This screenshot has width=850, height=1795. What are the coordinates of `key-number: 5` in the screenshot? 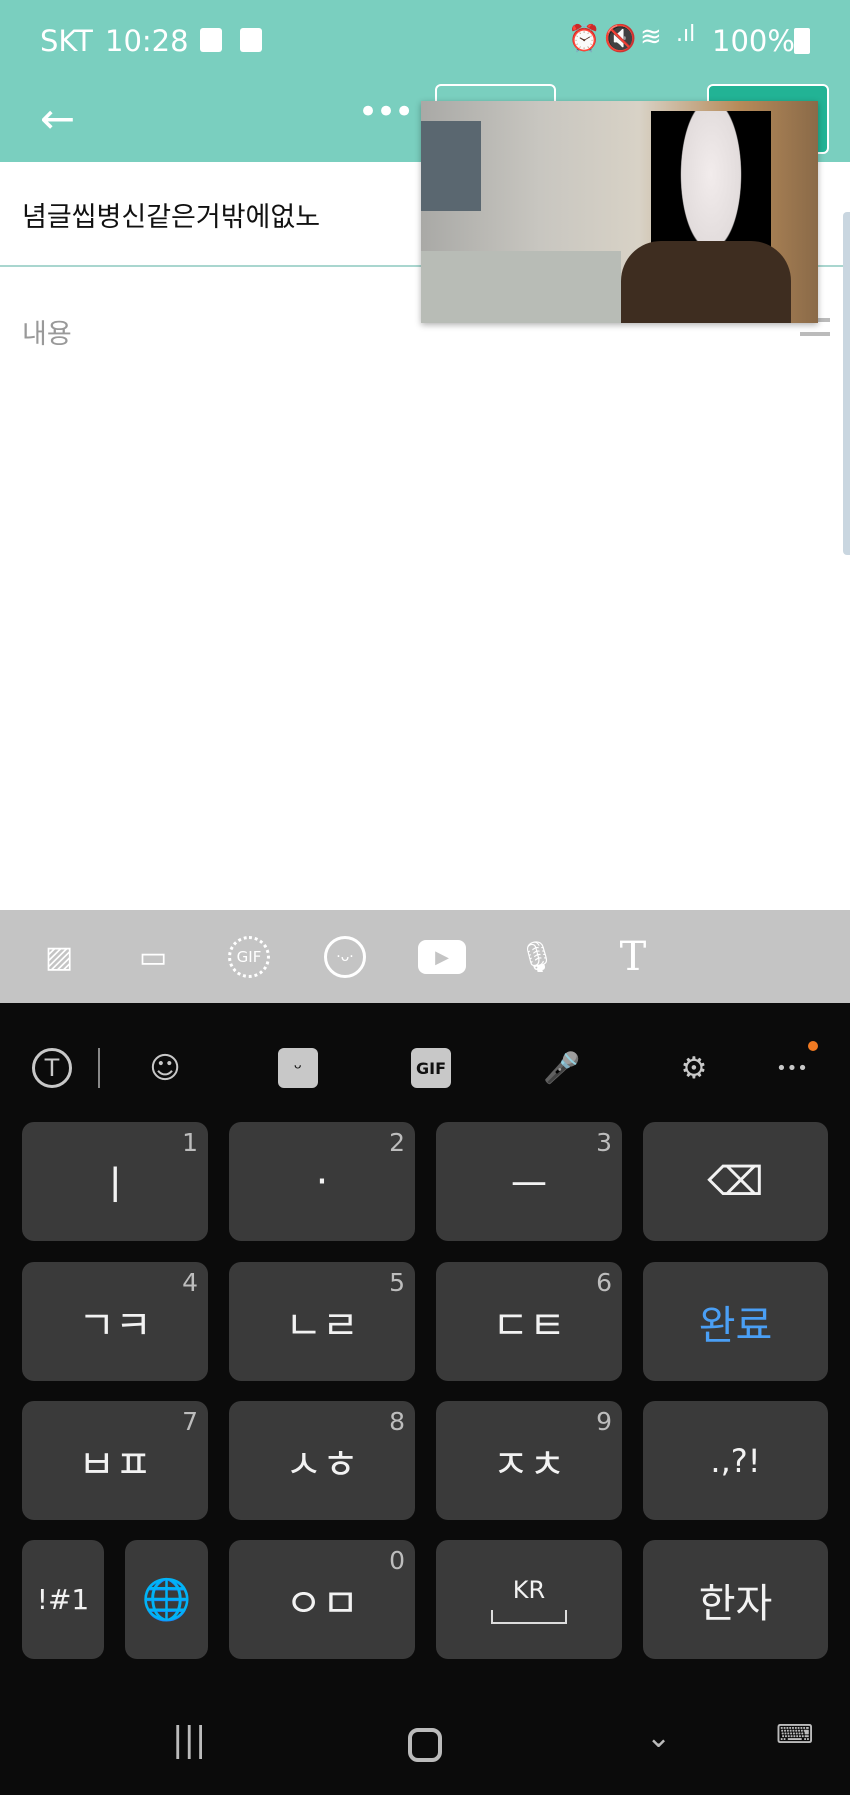 It's located at (397, 1282).